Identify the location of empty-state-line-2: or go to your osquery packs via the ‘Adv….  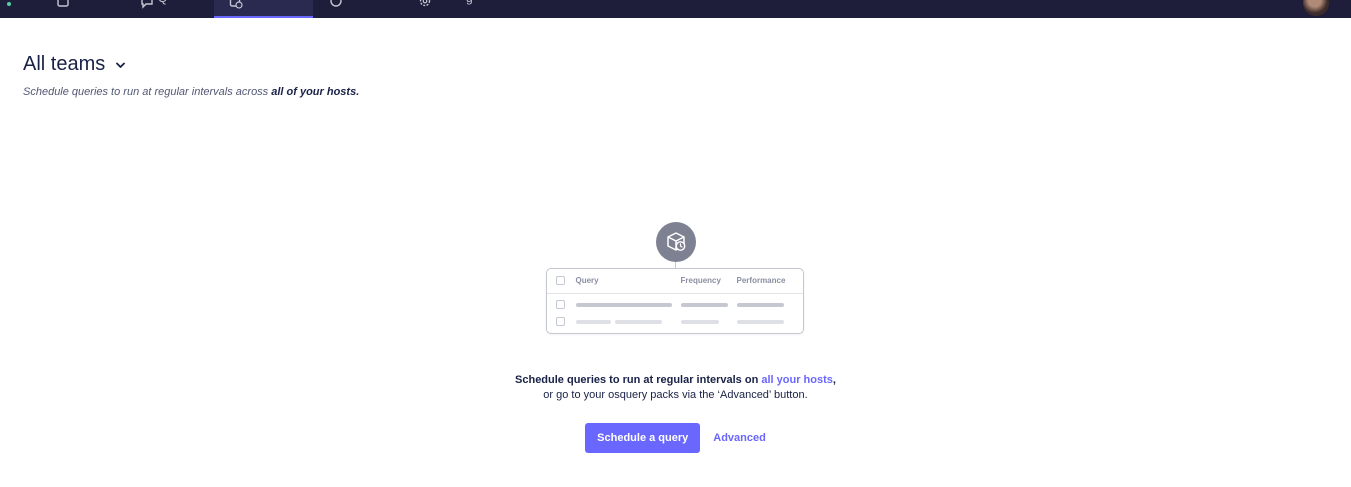
(675, 395).